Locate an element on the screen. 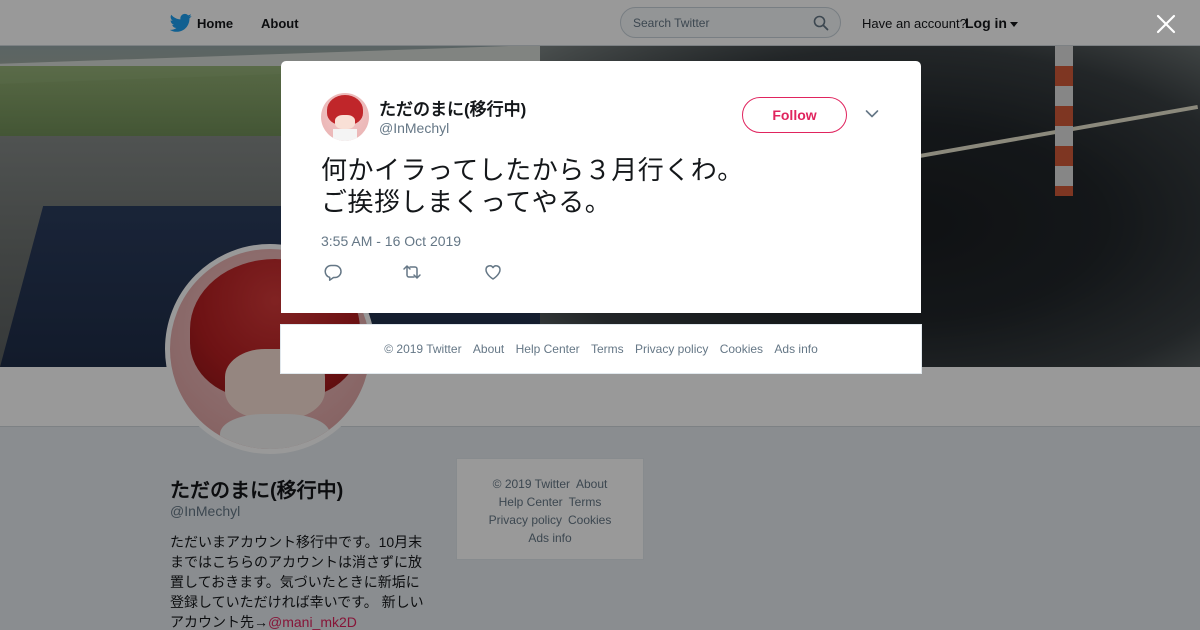  retweet-icon is located at coordinates (412, 272).